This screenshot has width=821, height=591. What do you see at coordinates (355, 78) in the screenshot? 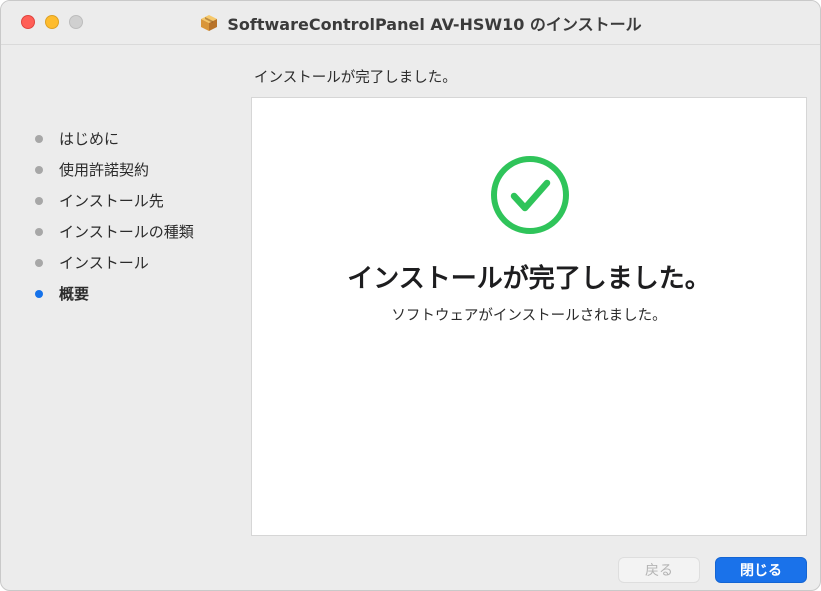
I see `page-heading: インストールが完了しました。` at bounding box center [355, 78].